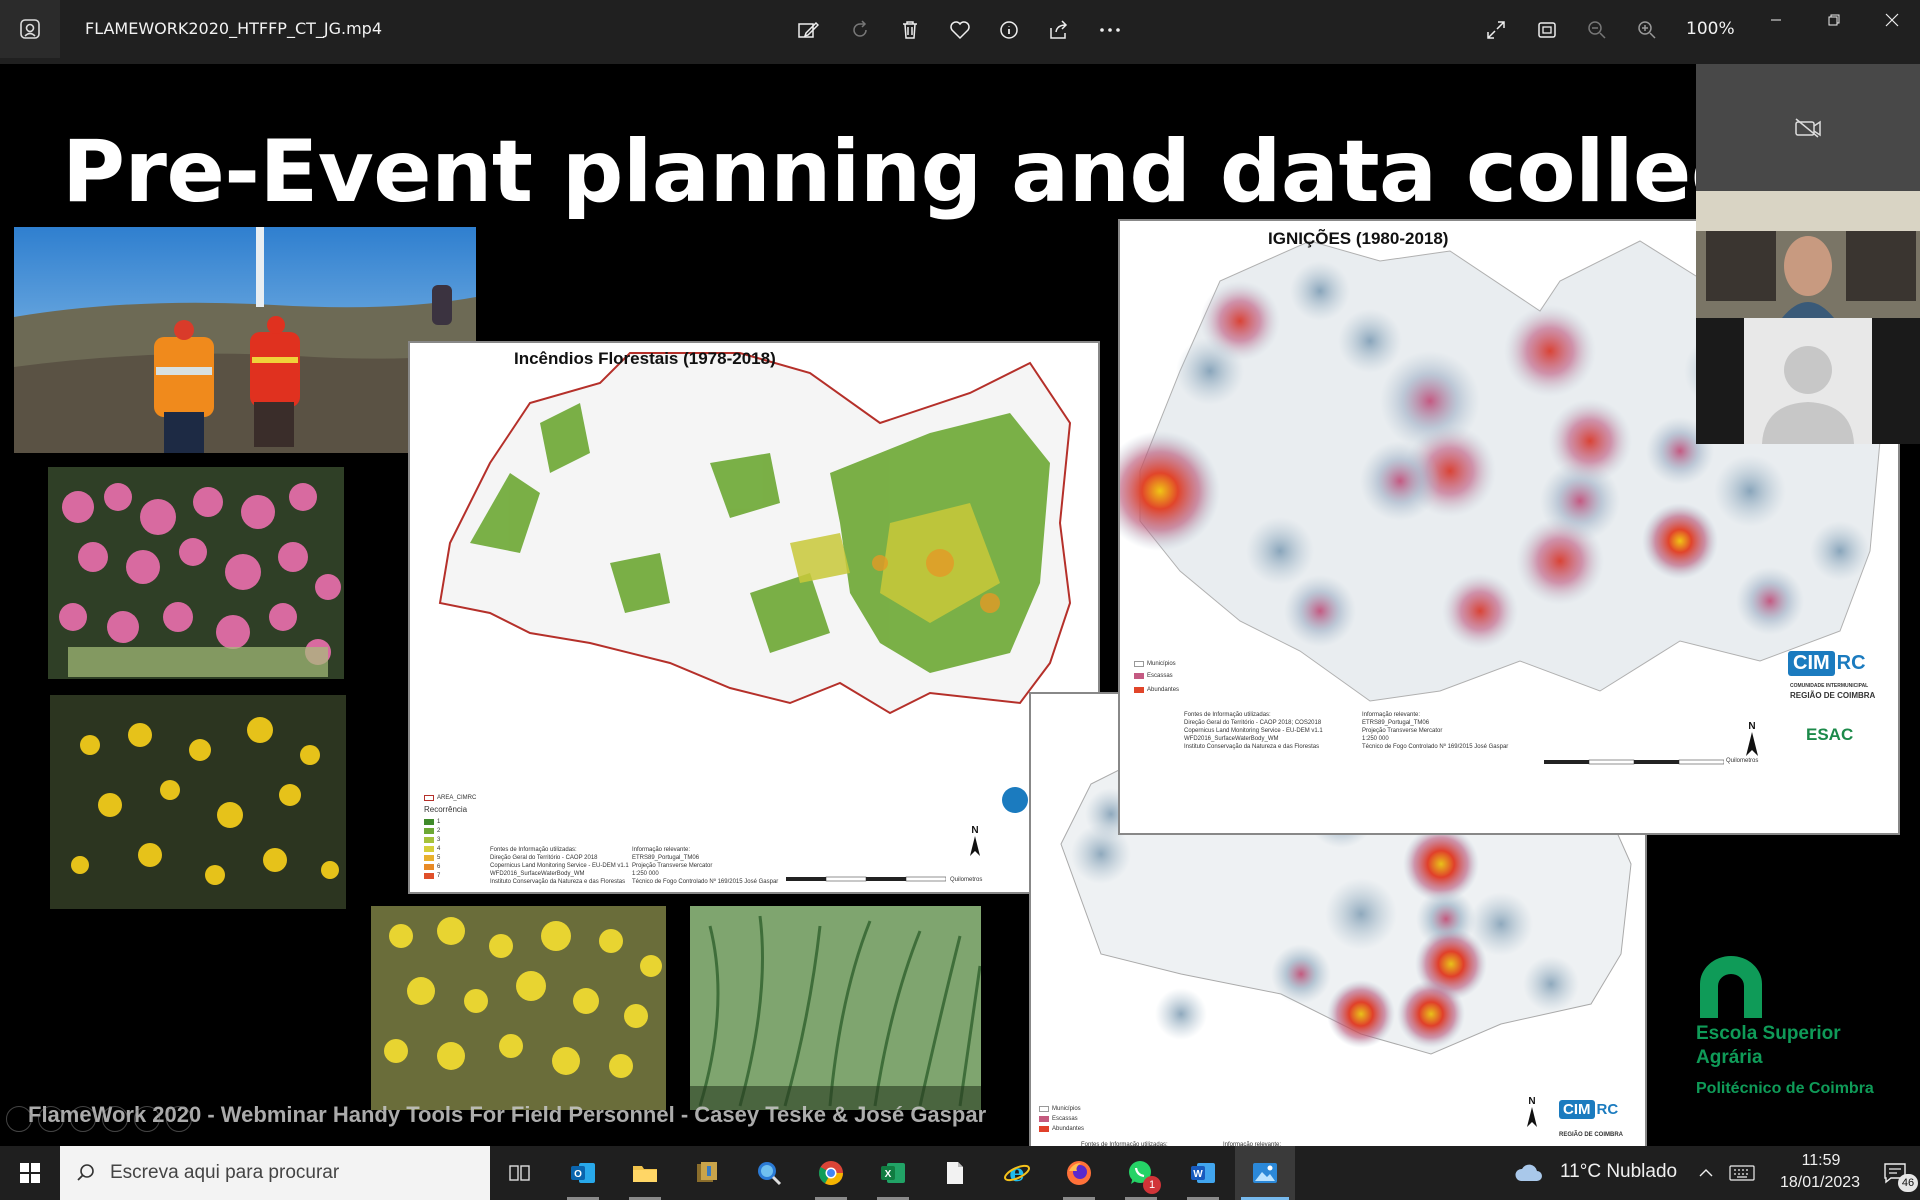 The width and height of the screenshot is (1920, 1200). What do you see at coordinates (888, 1174) in the screenshot?
I see `svg-text: X` at bounding box center [888, 1174].